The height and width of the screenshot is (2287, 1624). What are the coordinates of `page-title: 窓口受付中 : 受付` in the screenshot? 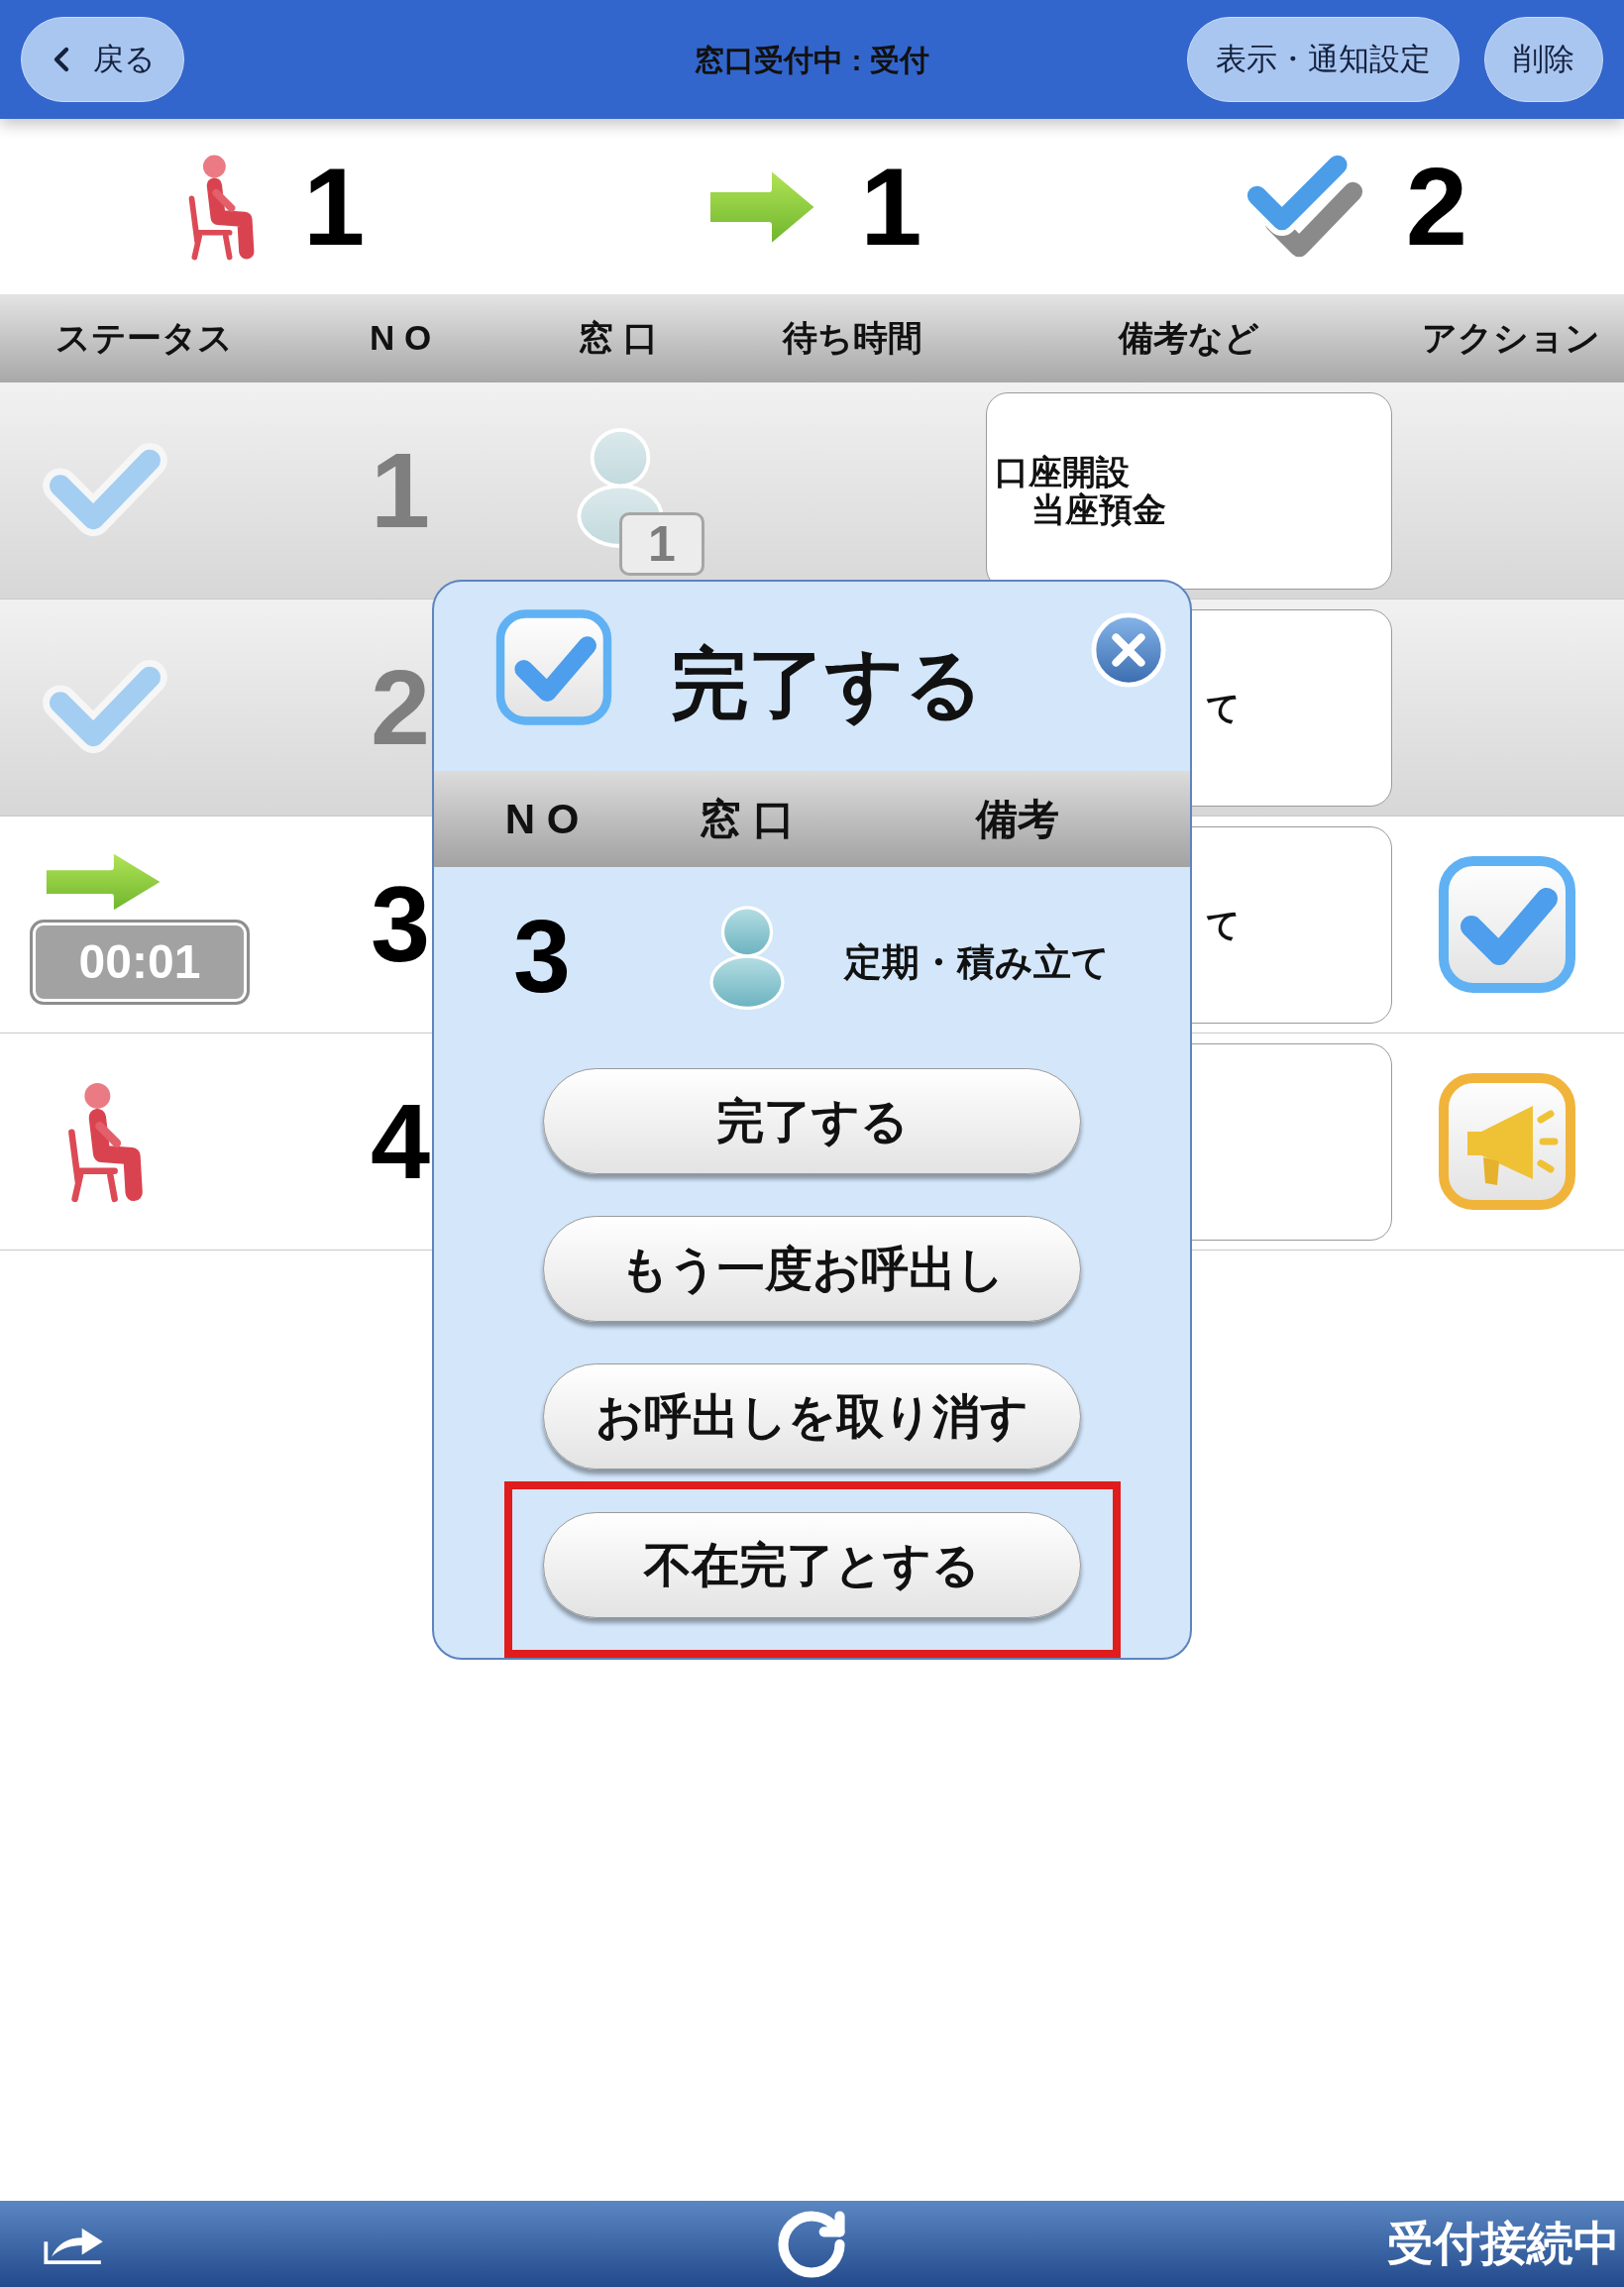 It's located at (812, 60).